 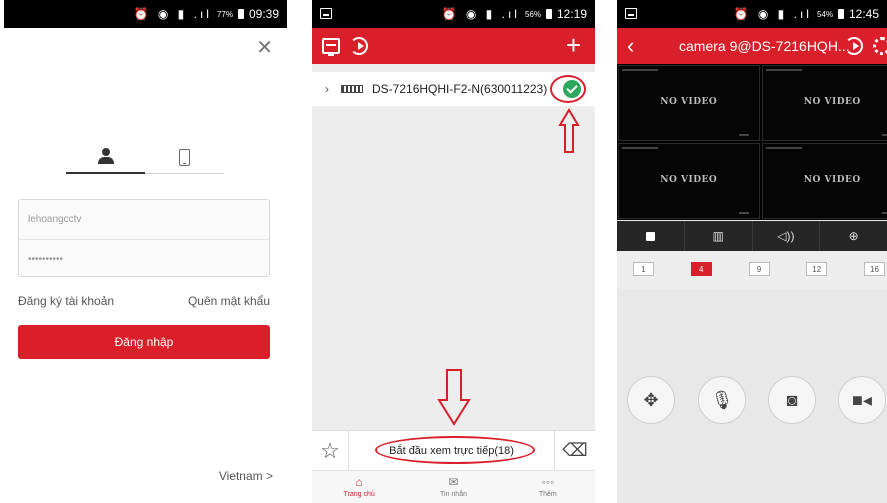 What do you see at coordinates (817, 269) in the screenshot?
I see `split-12: 12` at bounding box center [817, 269].